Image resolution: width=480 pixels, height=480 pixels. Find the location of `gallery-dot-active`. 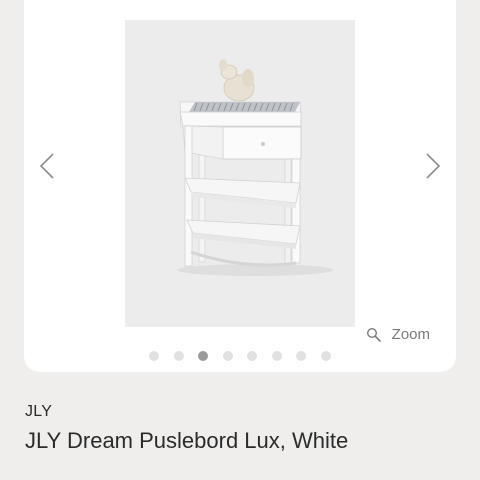

gallery-dot-active is located at coordinates (203, 356).